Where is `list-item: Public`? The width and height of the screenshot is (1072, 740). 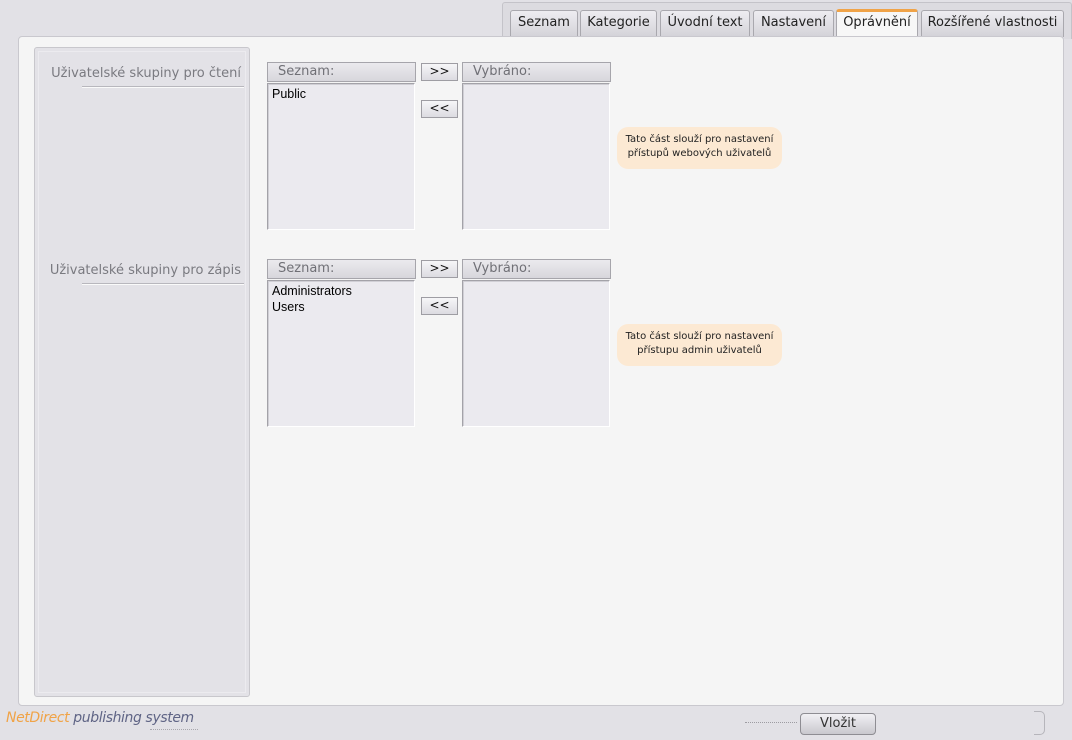 list-item: Public is located at coordinates (341, 94).